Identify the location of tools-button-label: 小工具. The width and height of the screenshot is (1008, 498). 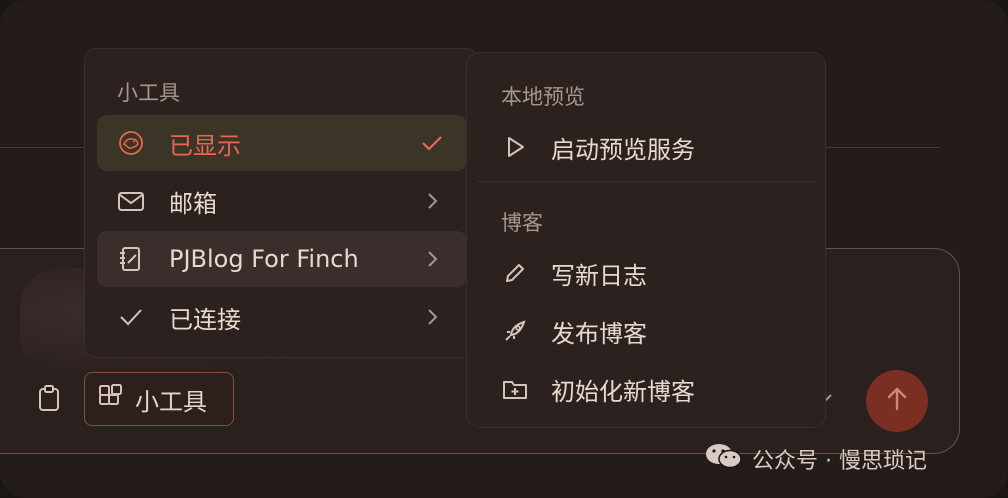
(171, 401).